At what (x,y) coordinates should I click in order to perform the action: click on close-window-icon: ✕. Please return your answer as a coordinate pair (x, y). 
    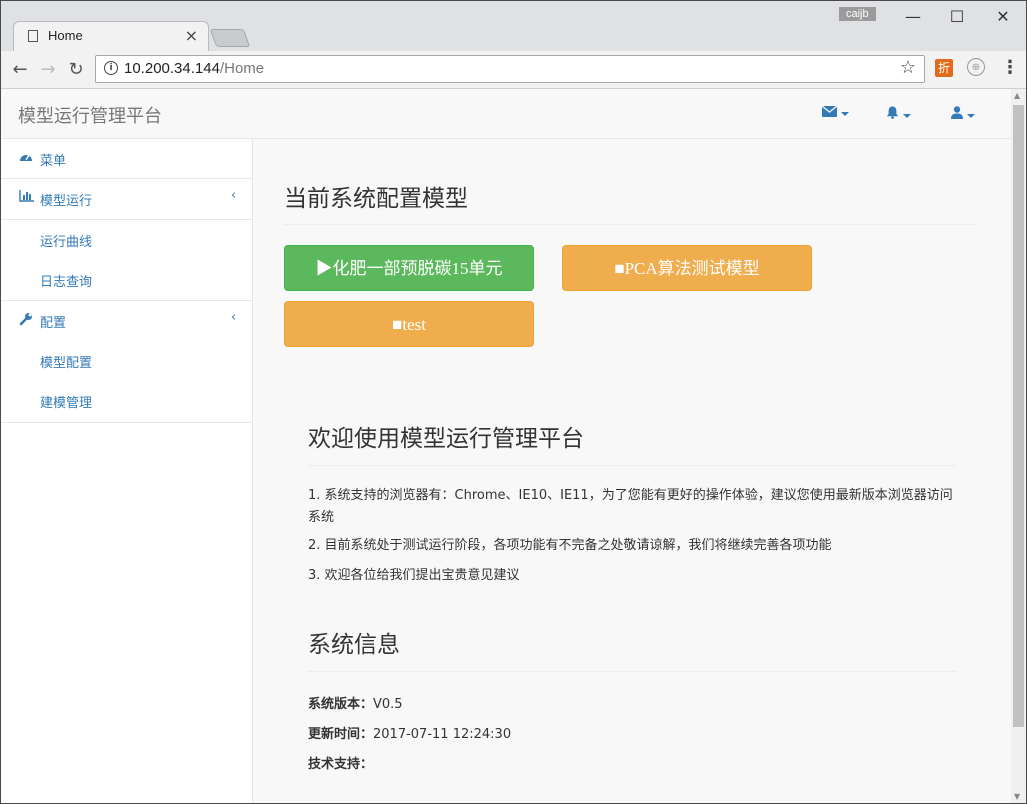
    Looking at the image, I should click on (1003, 18).